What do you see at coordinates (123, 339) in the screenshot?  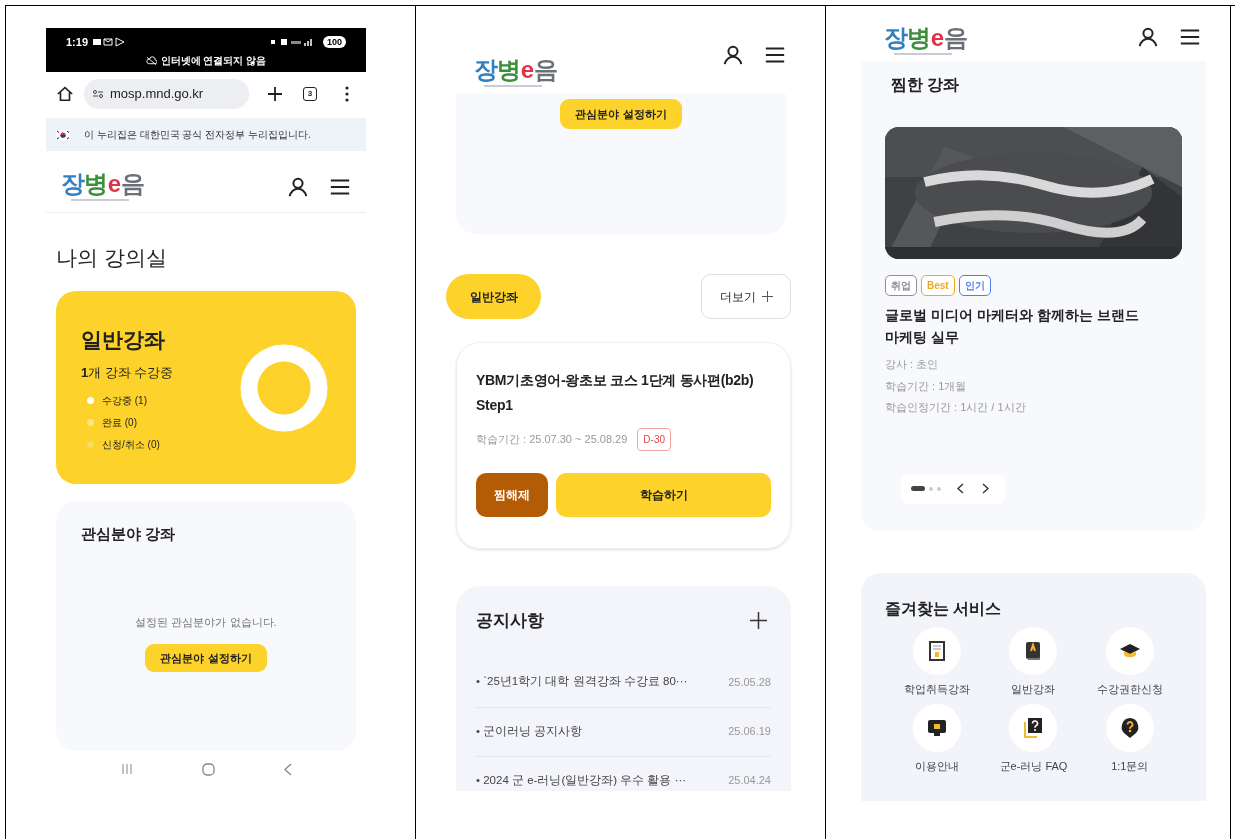 I see `card-title: 일반강좌` at bounding box center [123, 339].